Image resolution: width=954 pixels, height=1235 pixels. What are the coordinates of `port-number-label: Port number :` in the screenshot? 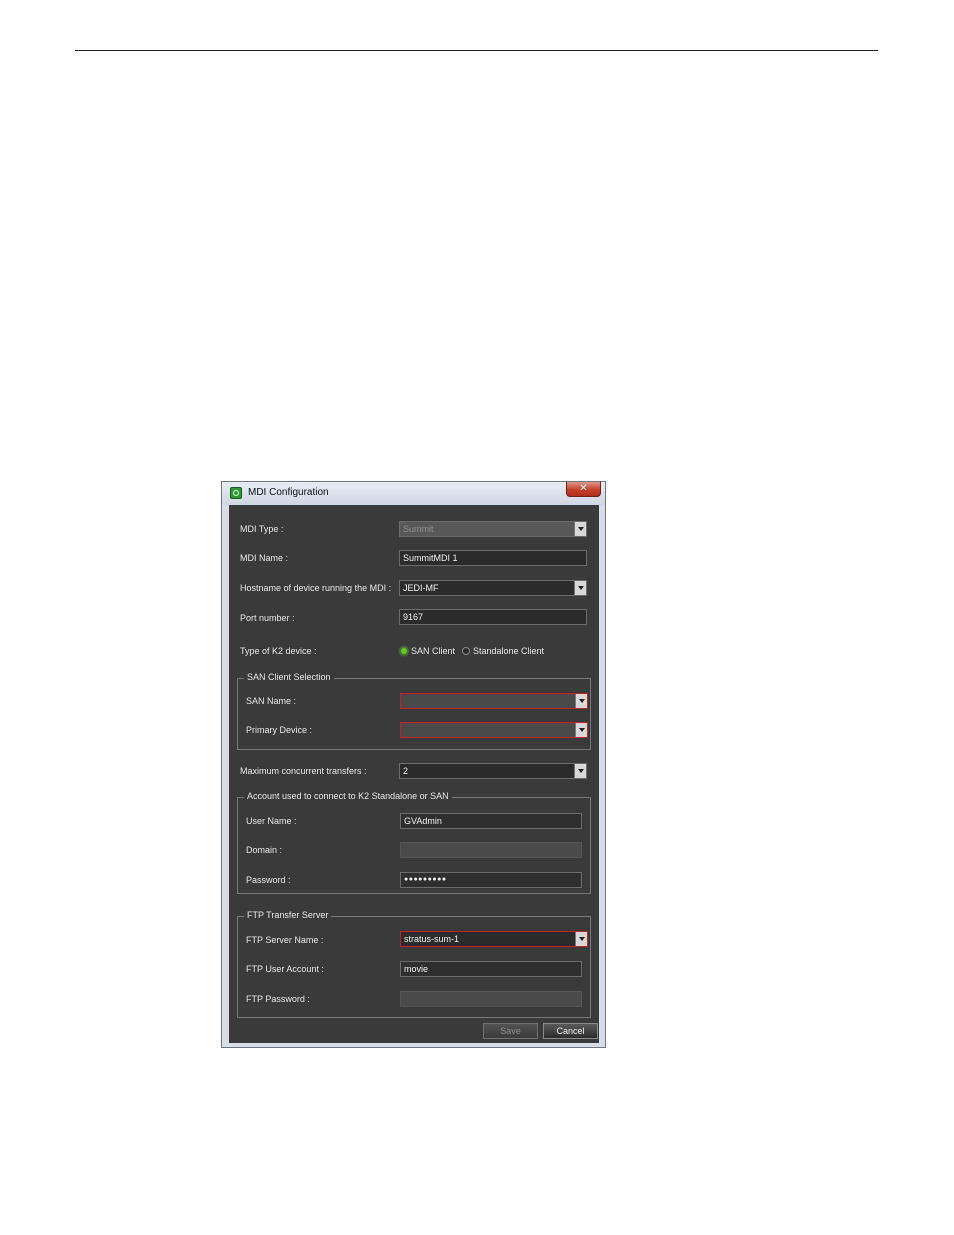 It's located at (267, 618).